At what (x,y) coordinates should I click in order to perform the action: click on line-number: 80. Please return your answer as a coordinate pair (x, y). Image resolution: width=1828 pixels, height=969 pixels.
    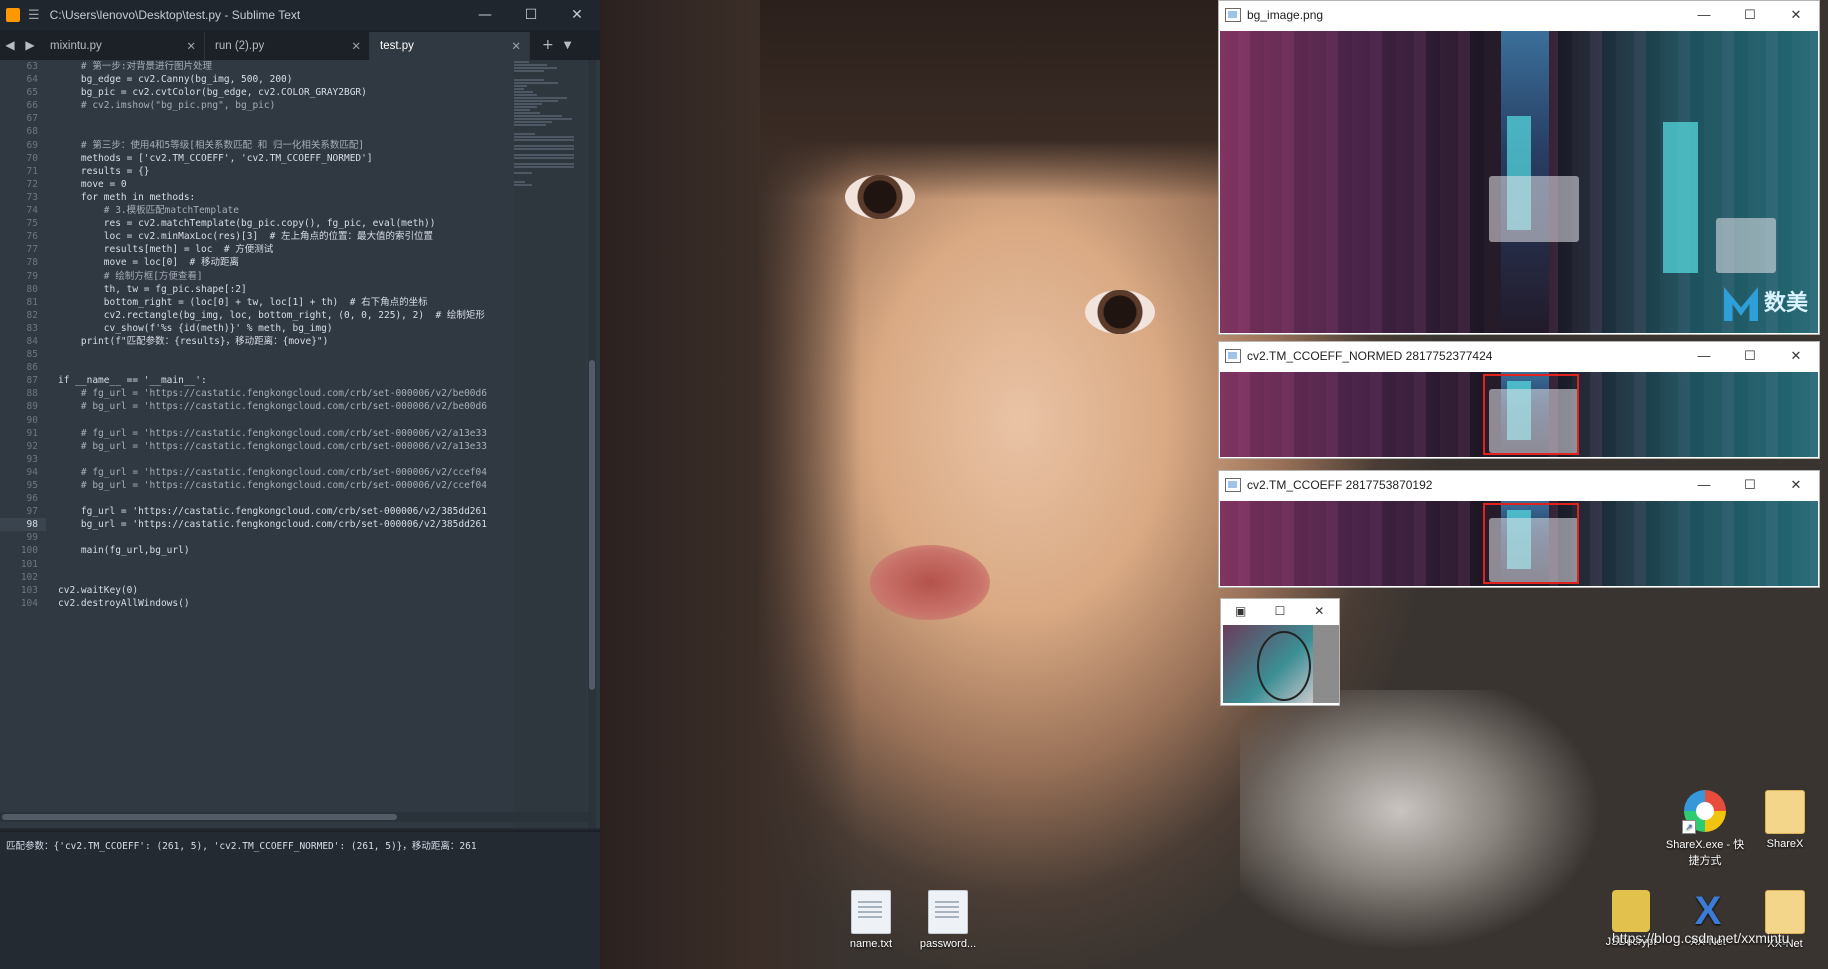
    Looking at the image, I should click on (32, 289).